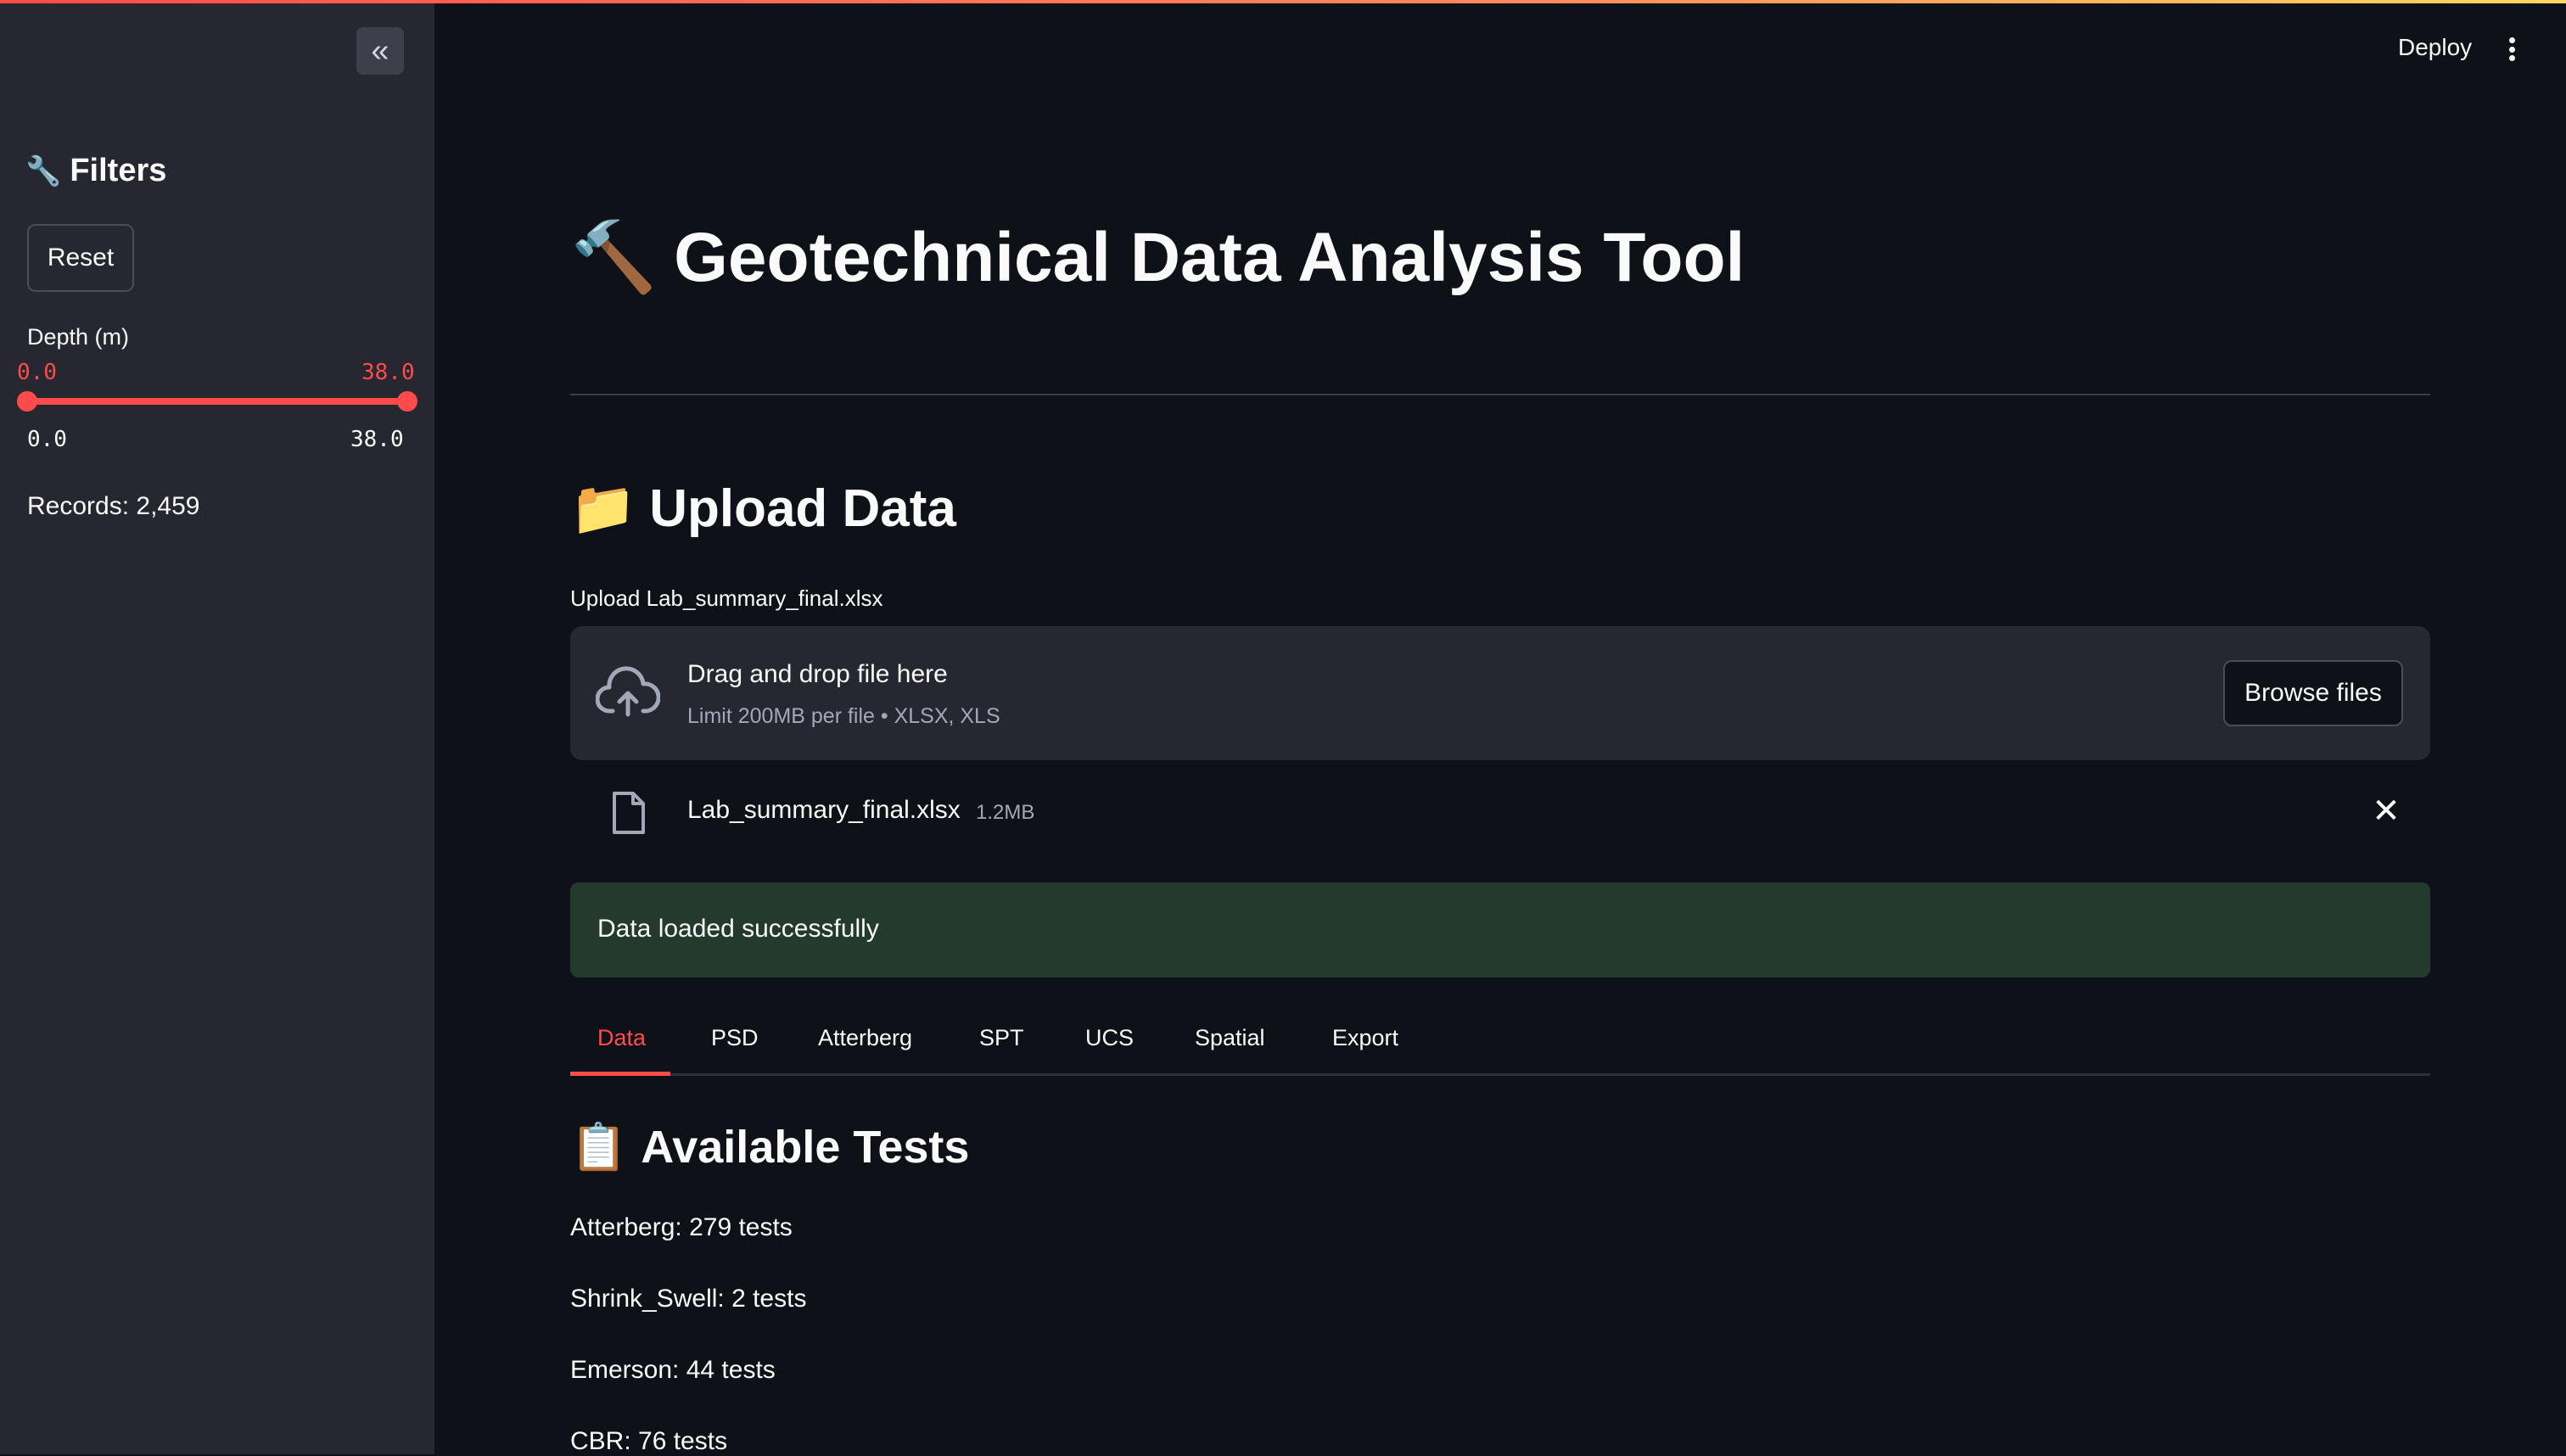 The height and width of the screenshot is (1456, 2566). I want to click on depth-high-value: 38.0, so click(388, 373).